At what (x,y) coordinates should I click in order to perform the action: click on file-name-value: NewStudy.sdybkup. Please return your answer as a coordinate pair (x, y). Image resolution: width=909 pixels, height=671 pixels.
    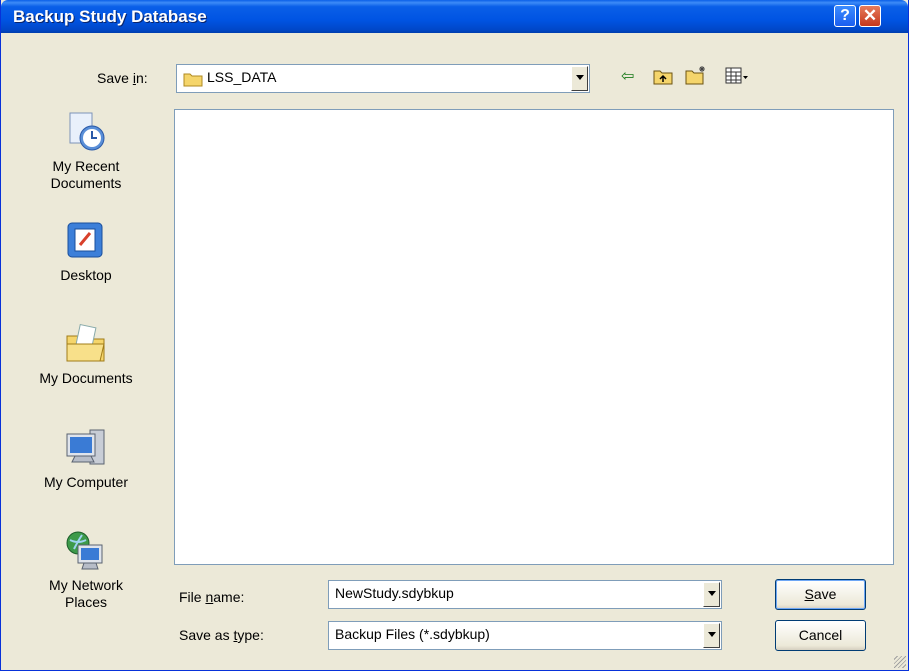
    Looking at the image, I should click on (394, 593).